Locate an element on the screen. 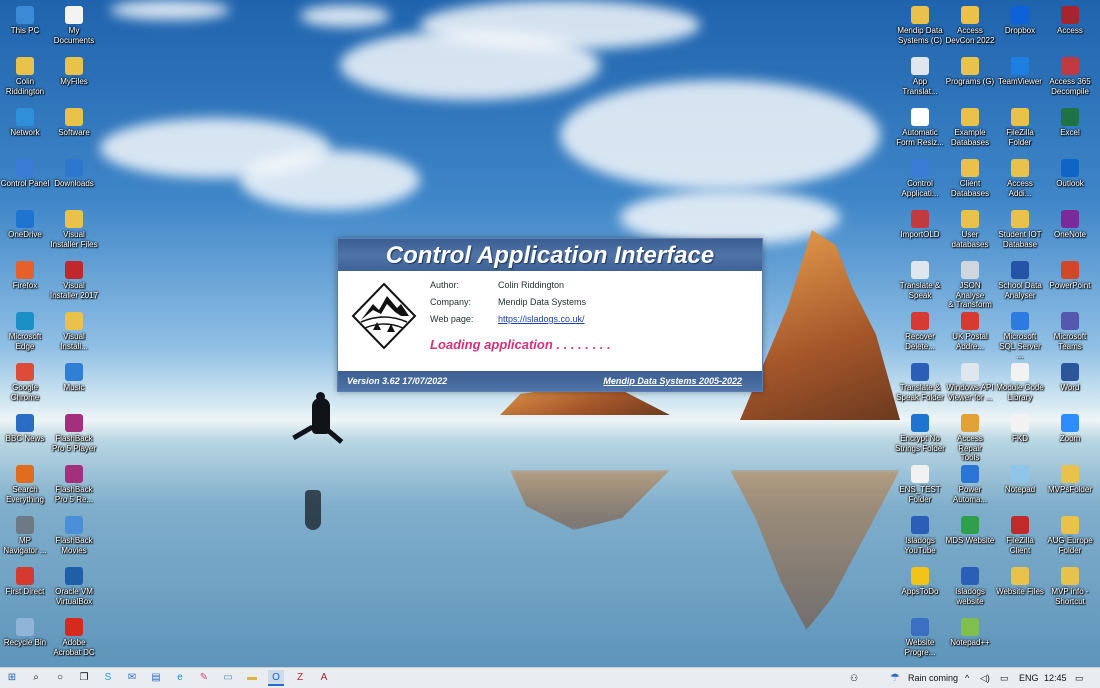 This screenshot has height=688, width=1100. desktop-icon: My Documents is located at coordinates (74, 25).